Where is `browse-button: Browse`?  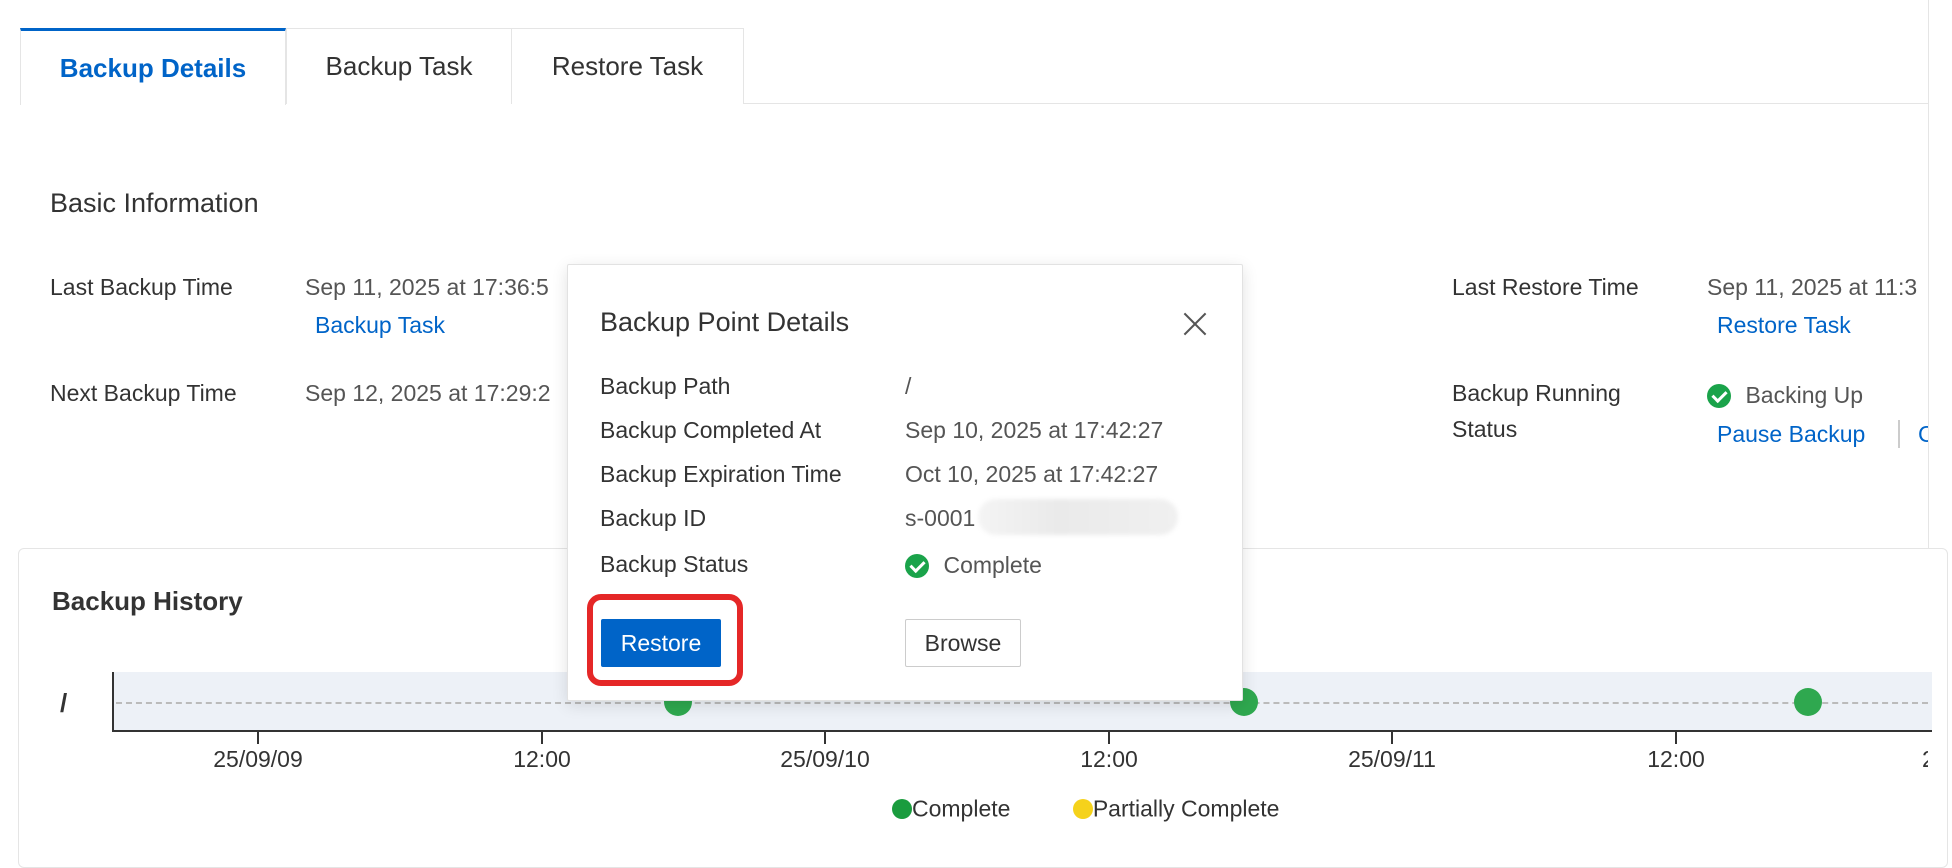 browse-button: Browse is located at coordinates (963, 643).